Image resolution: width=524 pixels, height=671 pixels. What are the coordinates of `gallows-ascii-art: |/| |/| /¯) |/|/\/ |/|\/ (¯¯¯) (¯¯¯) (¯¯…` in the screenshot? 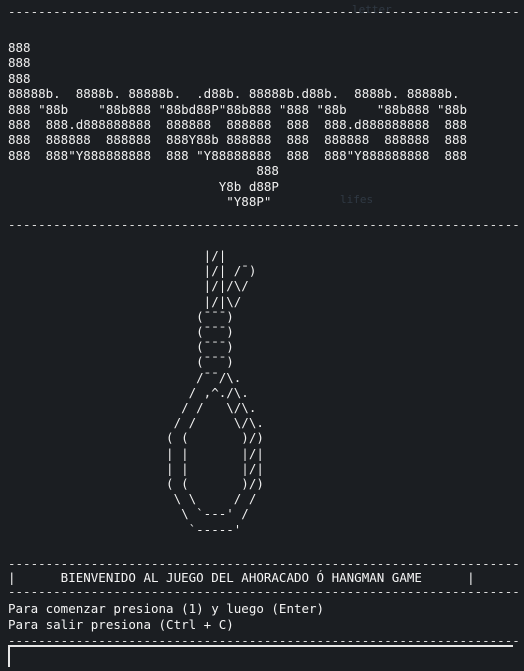 It's located at (215, 392).